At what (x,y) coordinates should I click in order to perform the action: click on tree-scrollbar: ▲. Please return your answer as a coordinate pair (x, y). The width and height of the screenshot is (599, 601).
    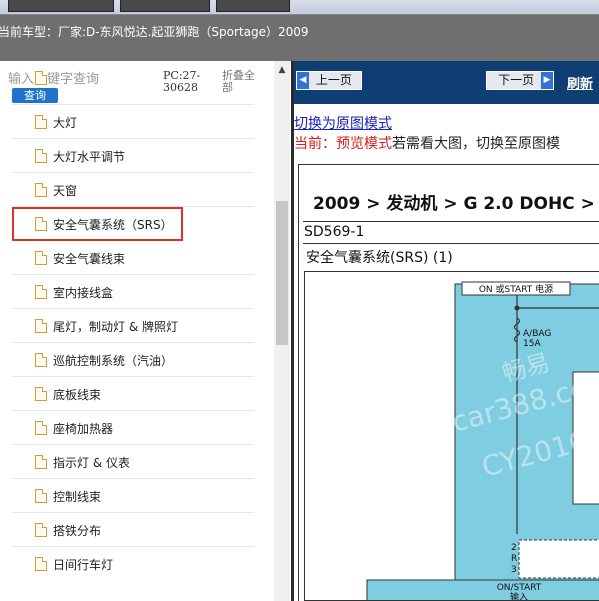
    Looking at the image, I should click on (282, 331).